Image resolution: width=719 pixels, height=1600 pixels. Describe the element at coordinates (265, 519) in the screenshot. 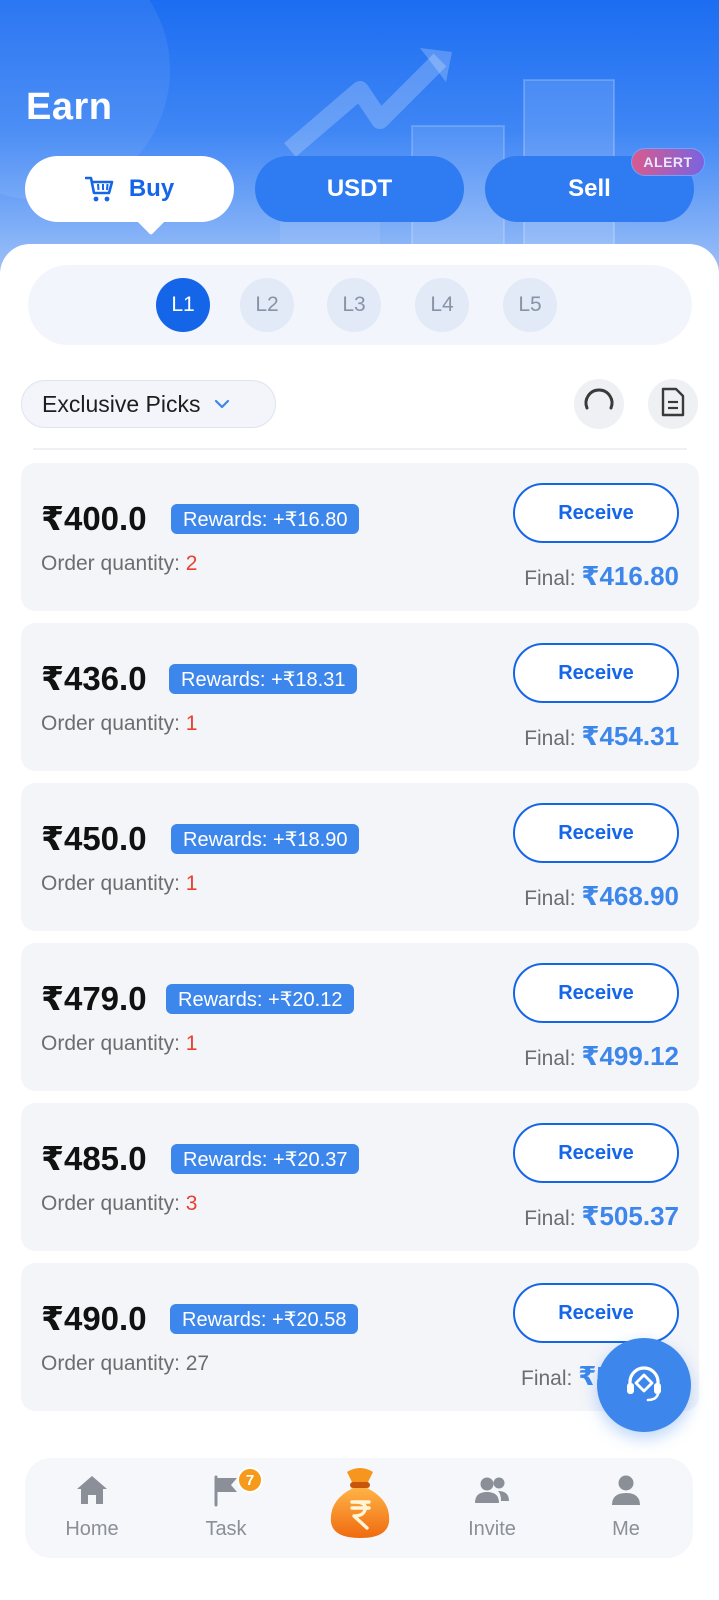

I see `reward-badge: Rewards: +₹16.80` at that location.